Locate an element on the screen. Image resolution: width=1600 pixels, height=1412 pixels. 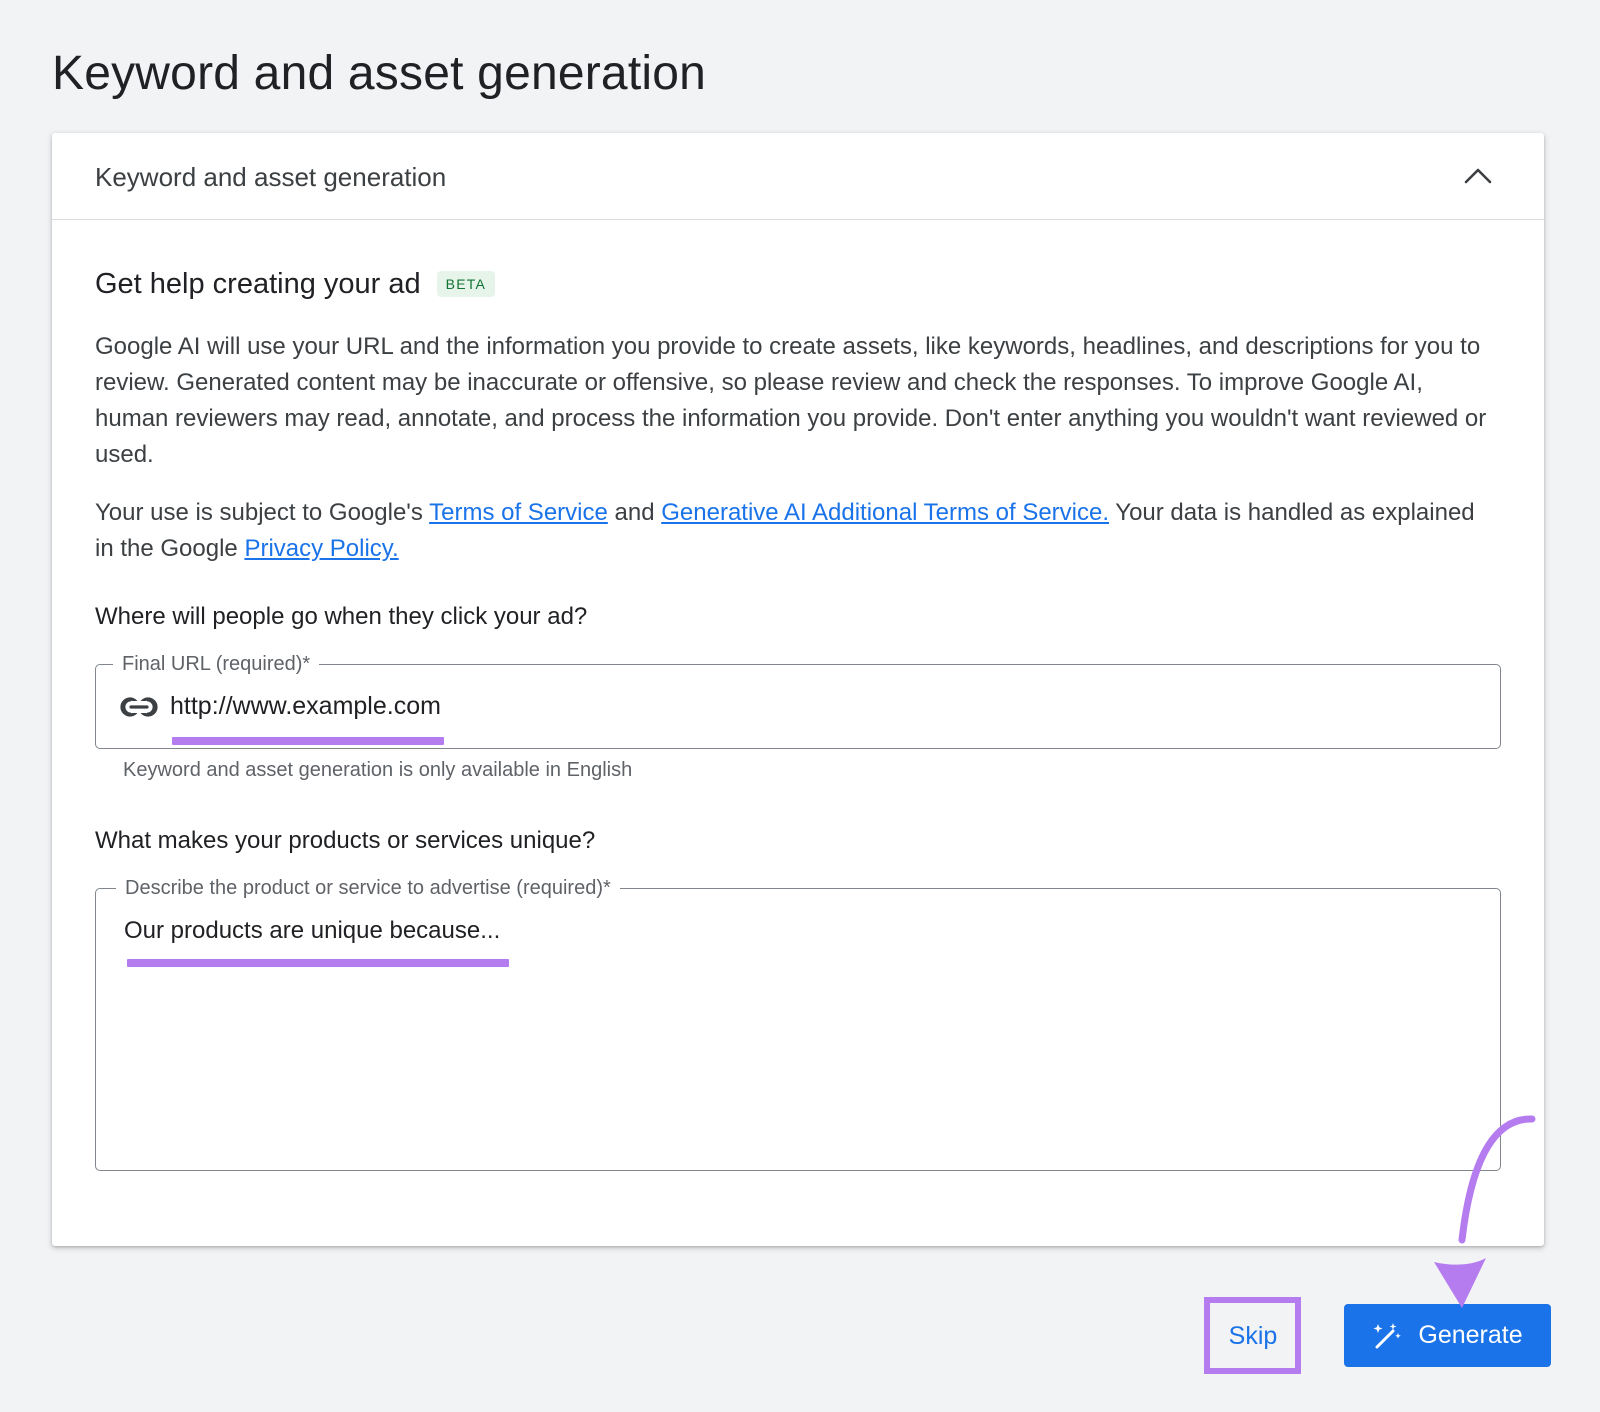
description-annotation-underline is located at coordinates (318, 963).